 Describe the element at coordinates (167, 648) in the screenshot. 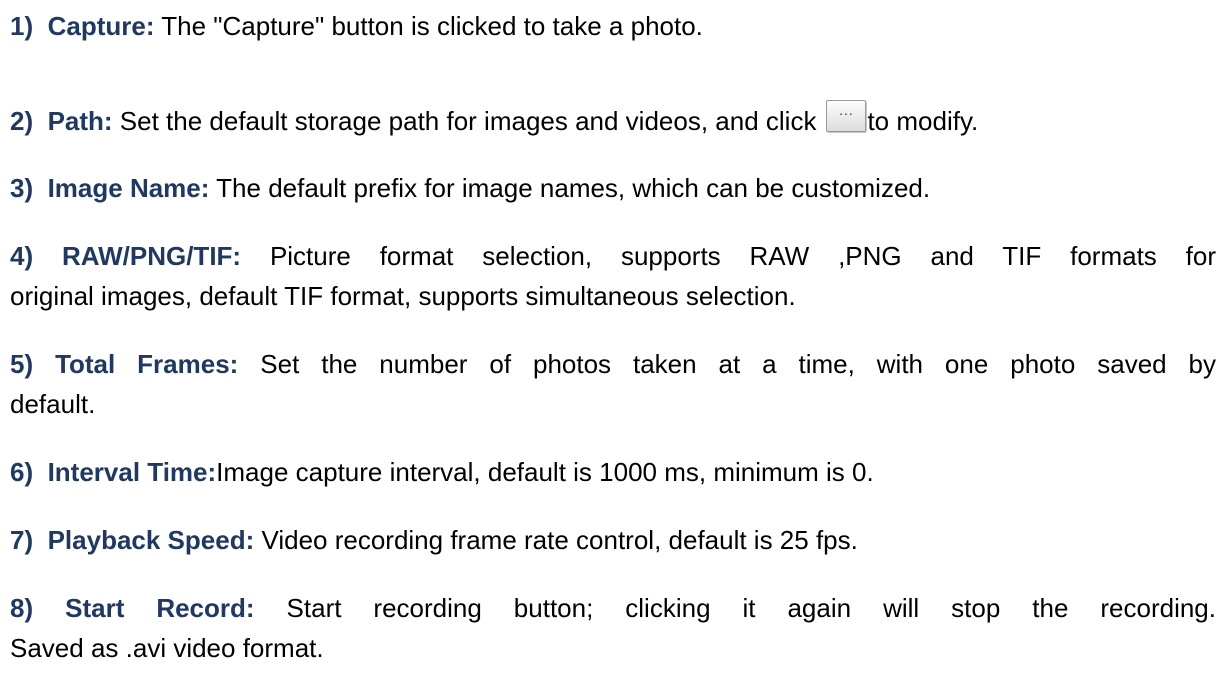

I see `item-description-continued: Saved as .avi video format.` at that location.